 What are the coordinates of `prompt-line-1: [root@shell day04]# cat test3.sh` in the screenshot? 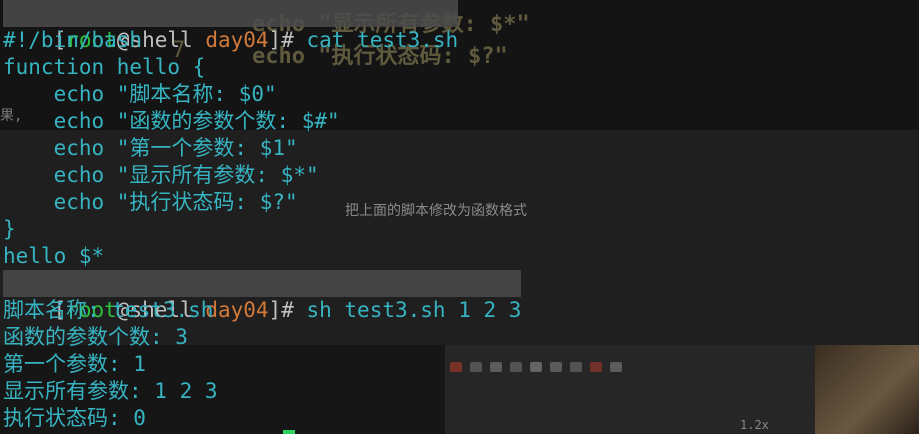 It's located at (231, 26).